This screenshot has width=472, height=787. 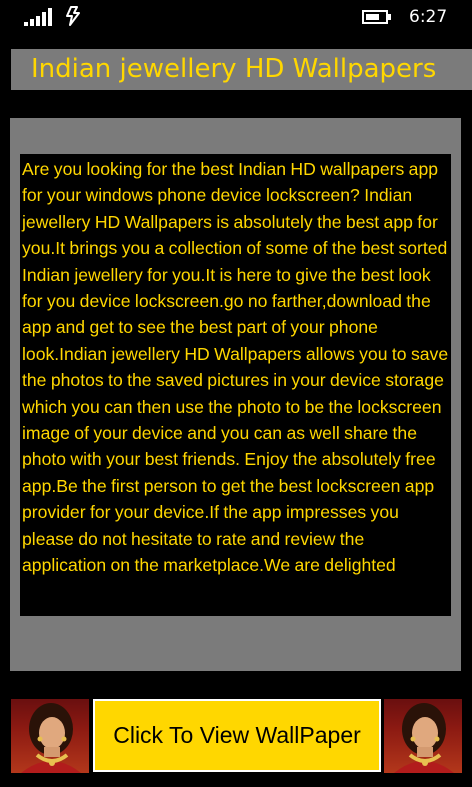 I want to click on view-wallpaper-button-label: Click To View WallPaper, so click(x=237, y=735).